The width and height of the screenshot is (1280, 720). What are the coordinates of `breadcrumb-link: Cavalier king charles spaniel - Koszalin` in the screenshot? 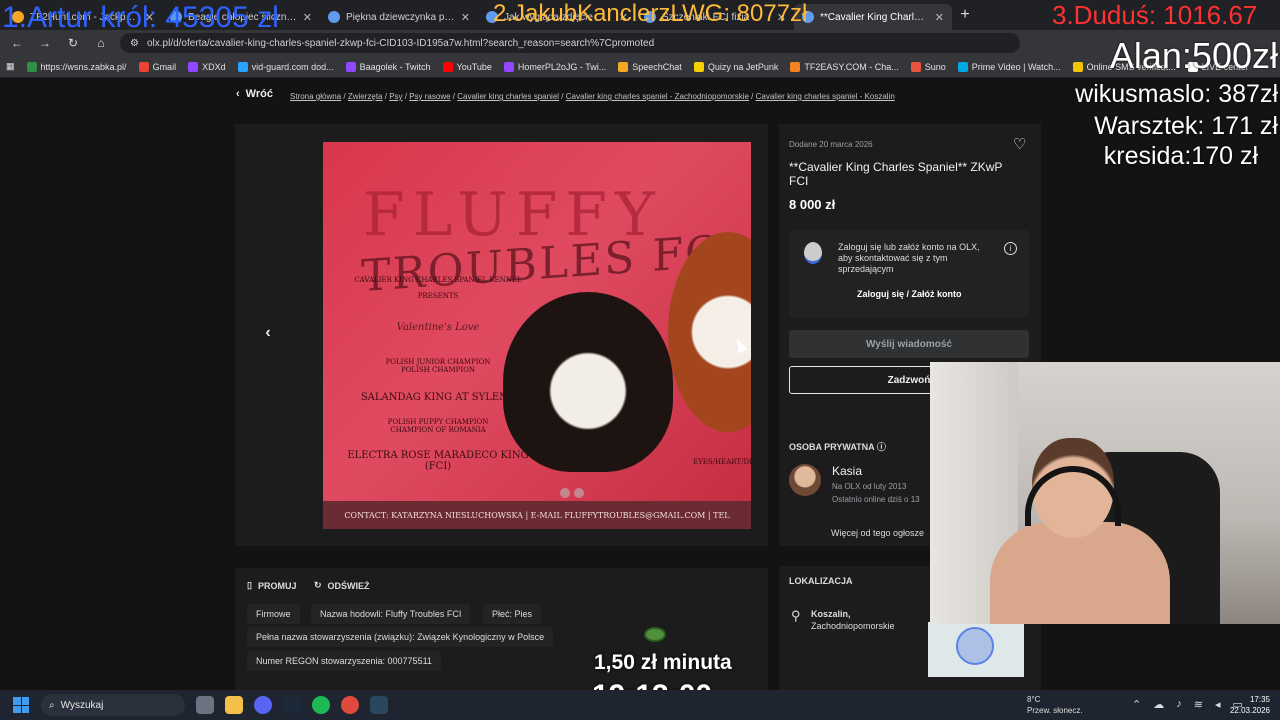 It's located at (825, 96).